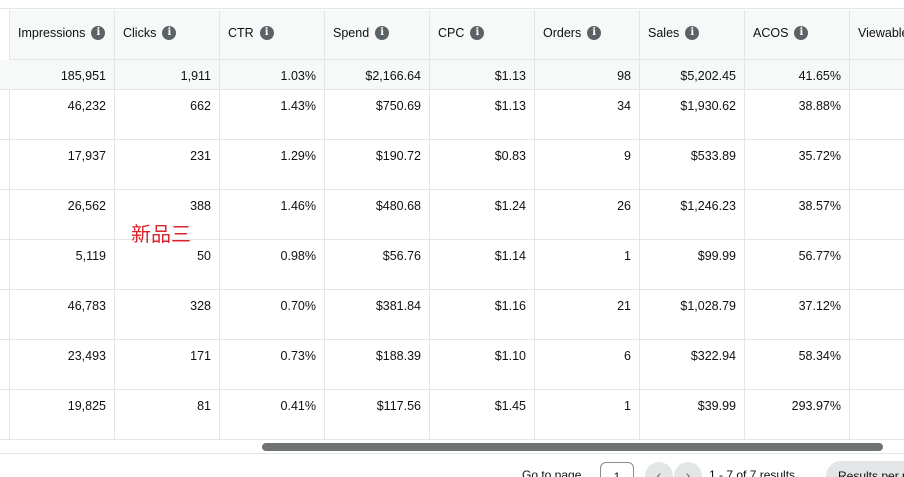 The width and height of the screenshot is (904, 477). Describe the element at coordinates (204, 406) in the screenshot. I see `cell-value: 81` at that location.